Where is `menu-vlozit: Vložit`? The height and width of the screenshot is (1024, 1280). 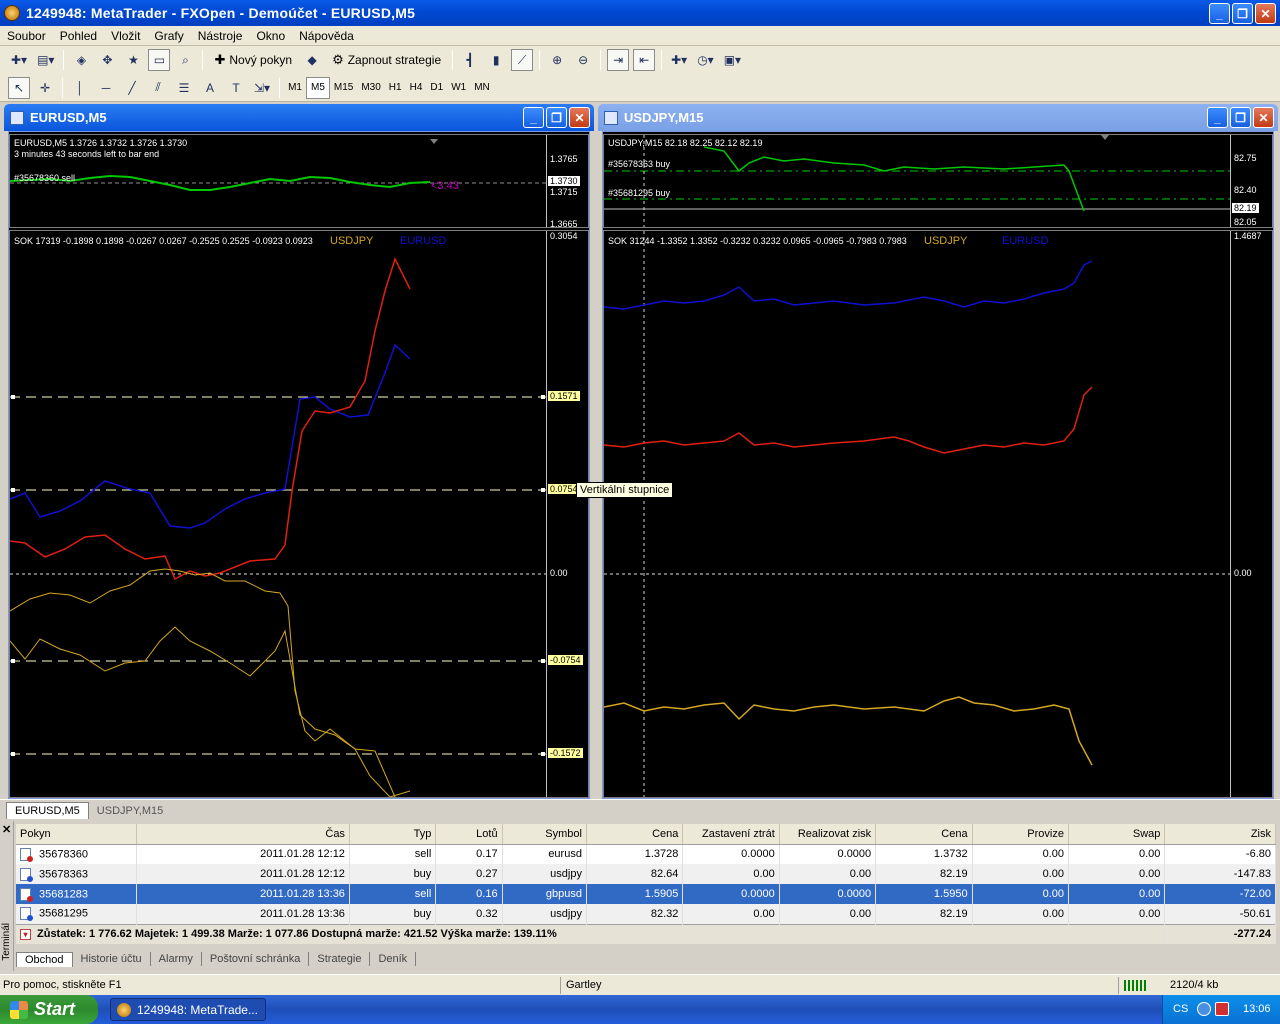 menu-vlozit: Vložit is located at coordinates (125, 36).